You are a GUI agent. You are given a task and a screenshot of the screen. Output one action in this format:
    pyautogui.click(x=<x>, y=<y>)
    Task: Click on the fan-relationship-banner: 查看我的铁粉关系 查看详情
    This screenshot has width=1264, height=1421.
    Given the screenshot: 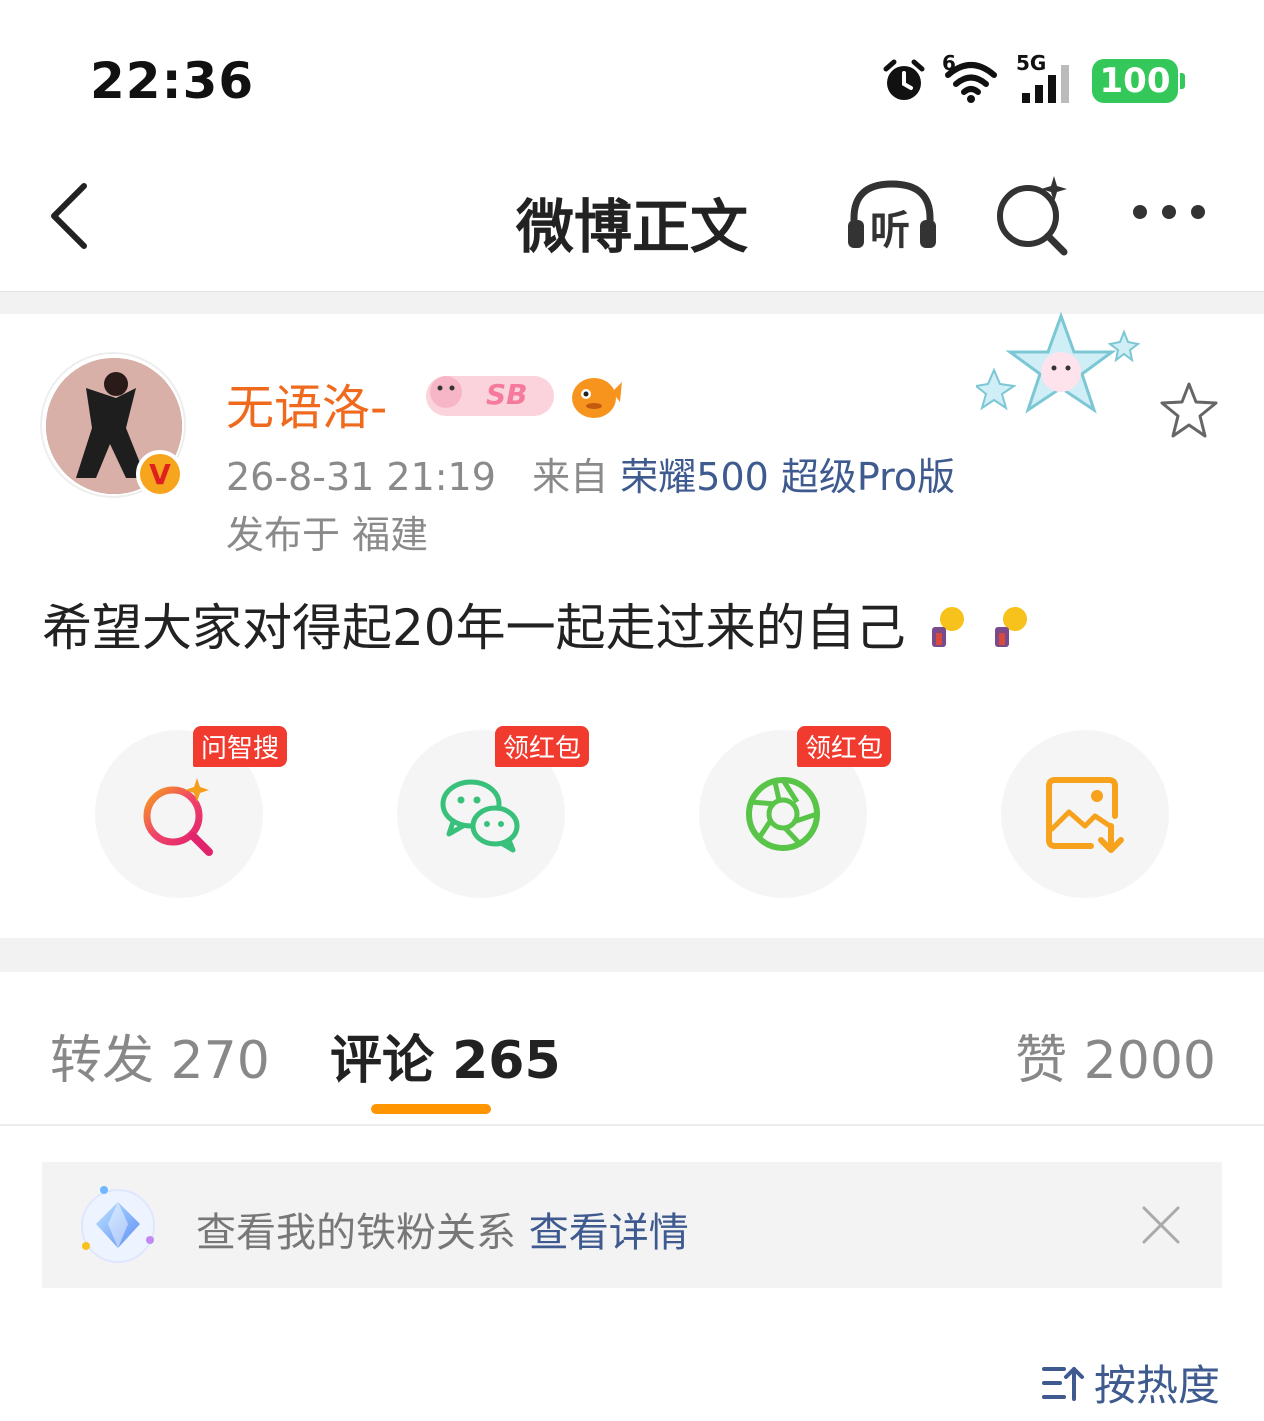 What is the action you would take?
    pyautogui.click(x=632, y=1225)
    